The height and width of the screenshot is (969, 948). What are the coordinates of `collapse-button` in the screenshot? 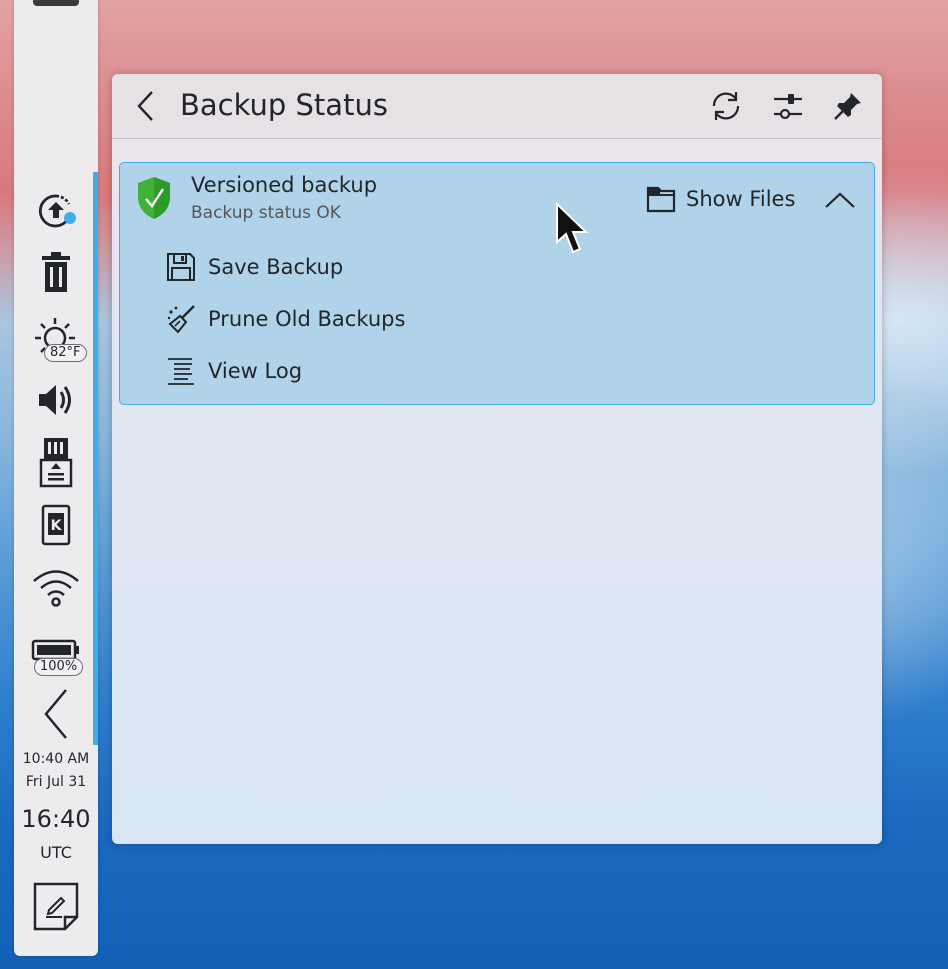 It's located at (840, 200).